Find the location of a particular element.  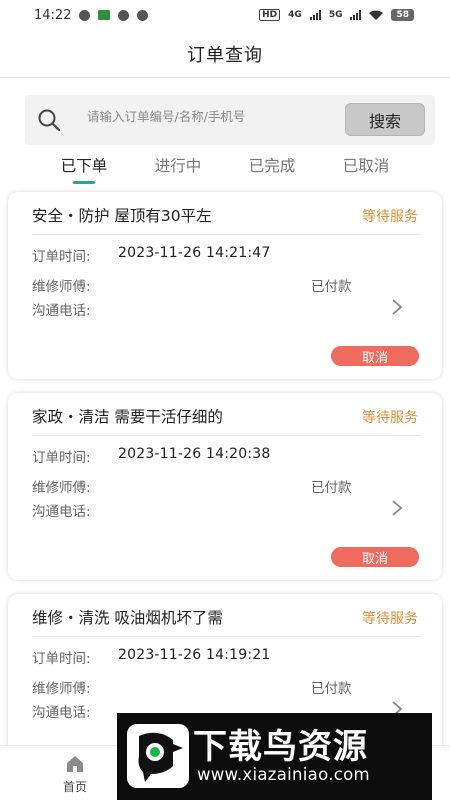

order-time-value: 2023-11-26 14:20:38 is located at coordinates (194, 454).